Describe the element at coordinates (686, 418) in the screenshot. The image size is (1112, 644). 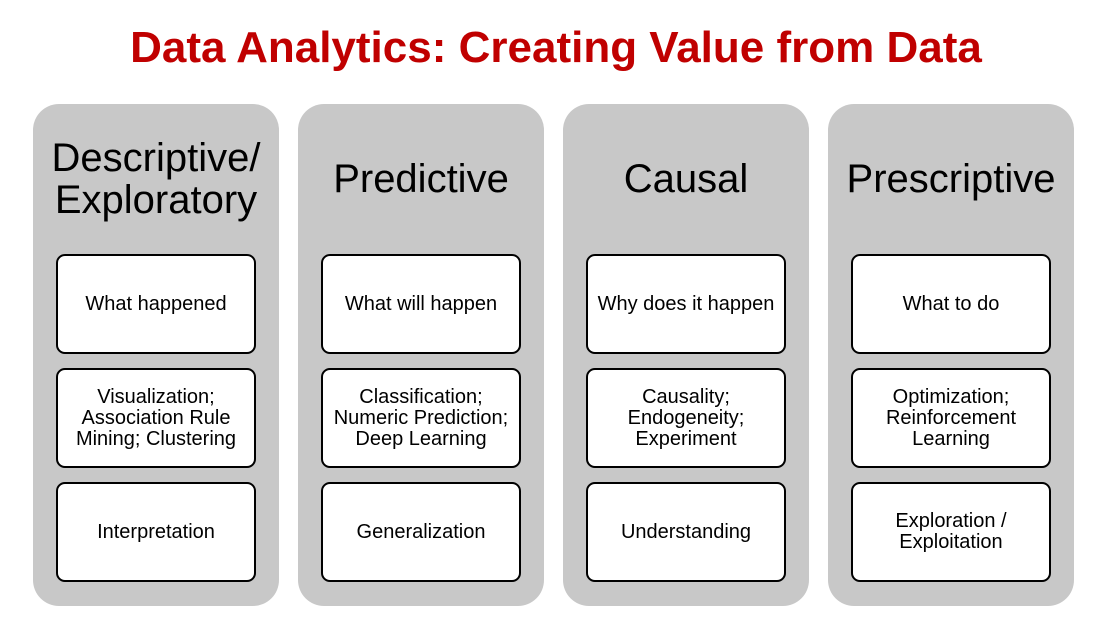
I see `methods-card: Causality; Endogeneity; Experiment` at that location.